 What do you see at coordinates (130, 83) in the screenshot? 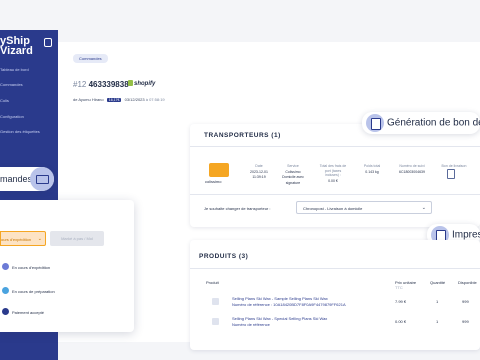
I see `shopify-bag-icon` at bounding box center [130, 83].